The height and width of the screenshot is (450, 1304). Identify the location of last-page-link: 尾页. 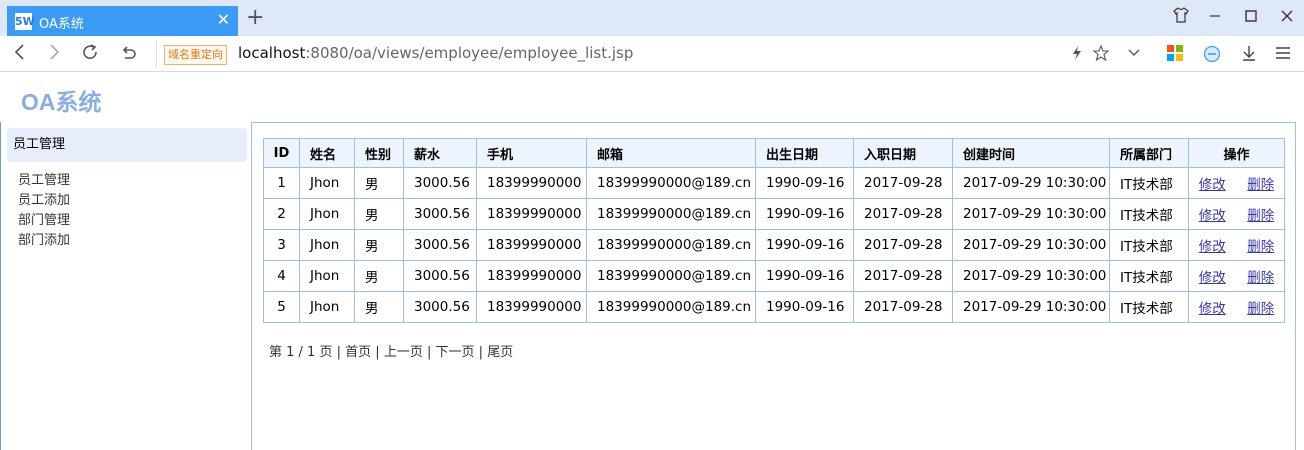
(500, 352).